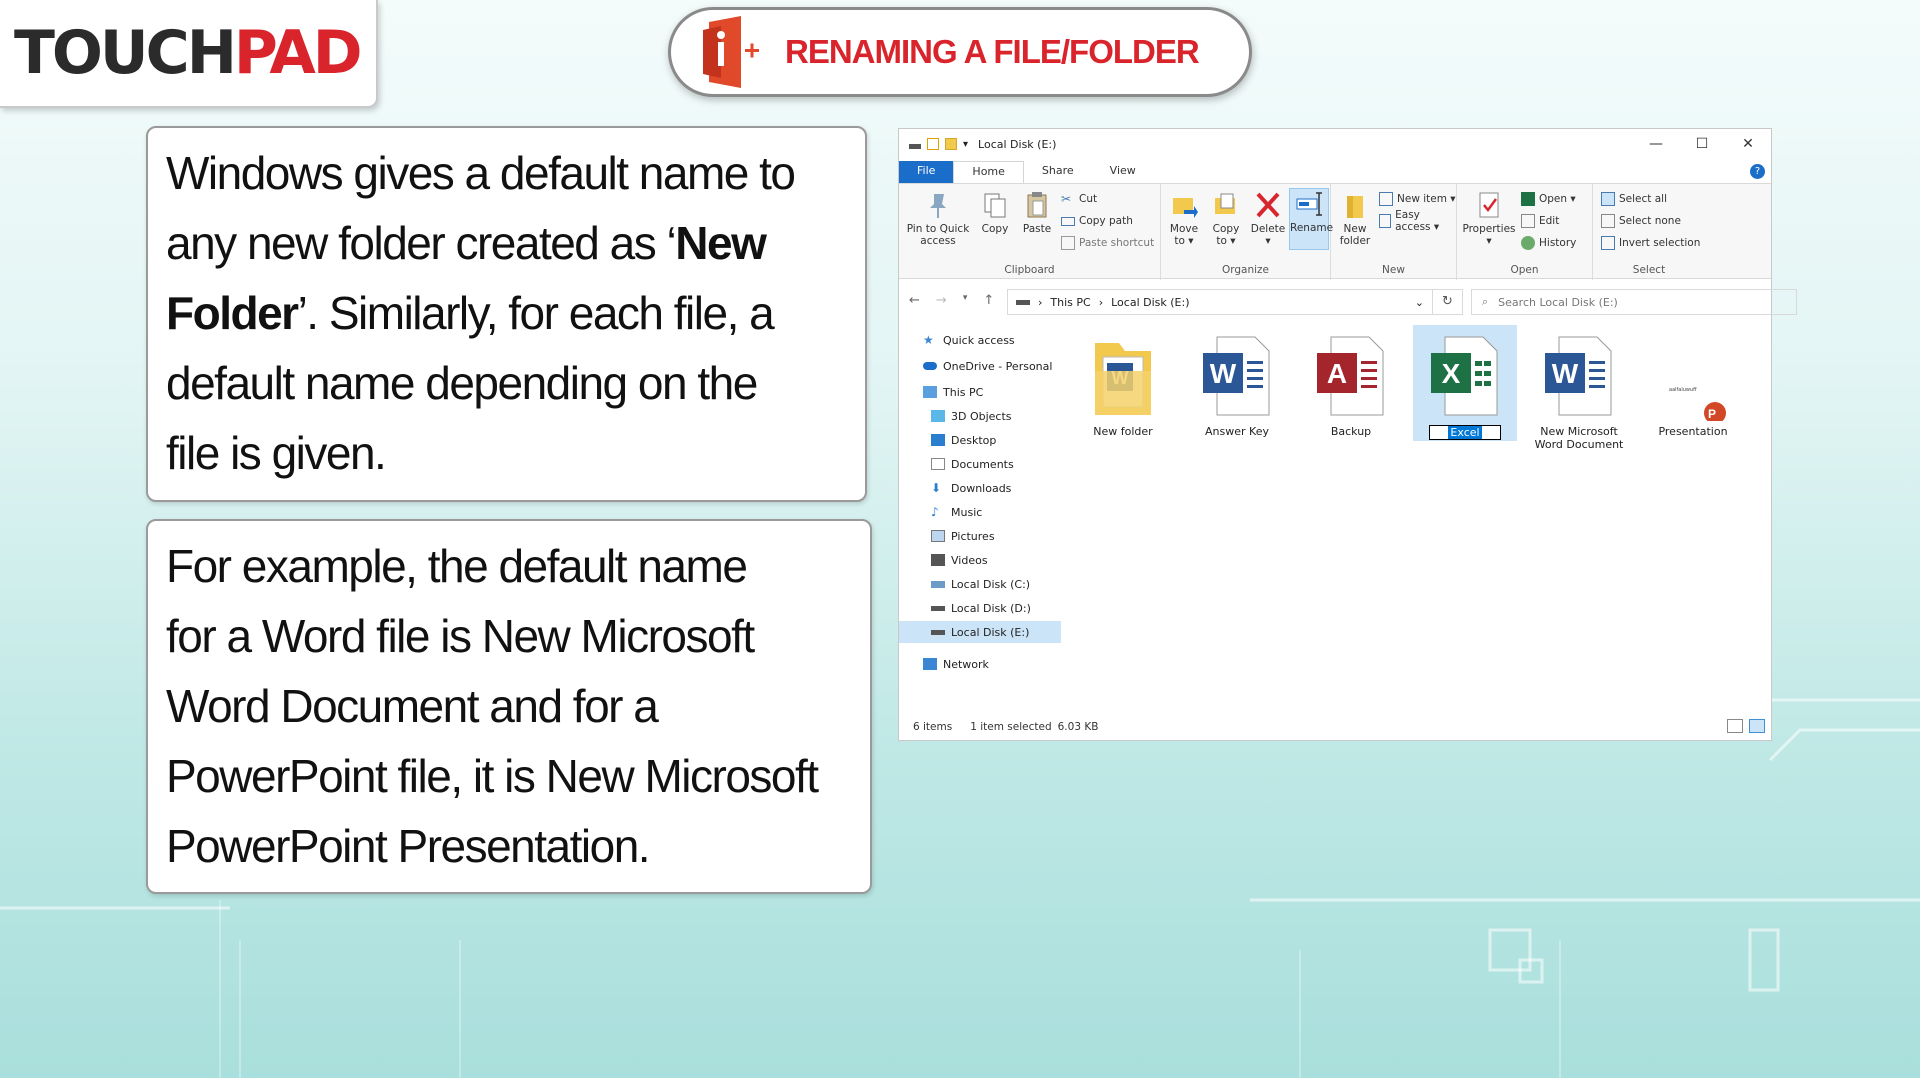 Image resolution: width=1920 pixels, height=1078 pixels. Describe the element at coordinates (938, 218) in the screenshot. I see `pin-quick-access-button: Pin to Quick access` at that location.